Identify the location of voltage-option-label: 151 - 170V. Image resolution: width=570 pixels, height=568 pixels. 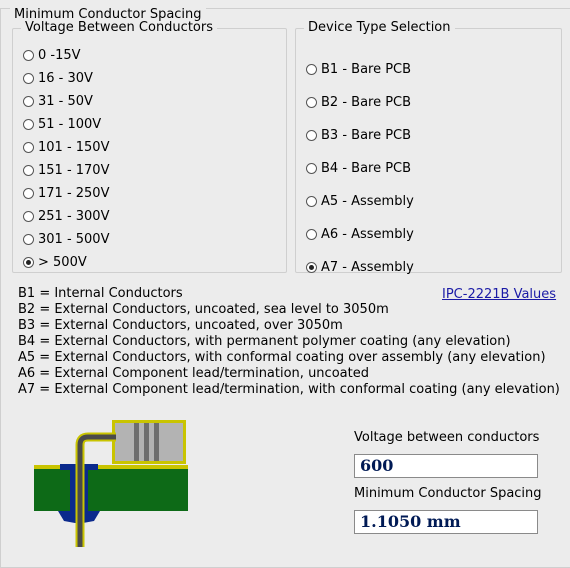
(74, 170).